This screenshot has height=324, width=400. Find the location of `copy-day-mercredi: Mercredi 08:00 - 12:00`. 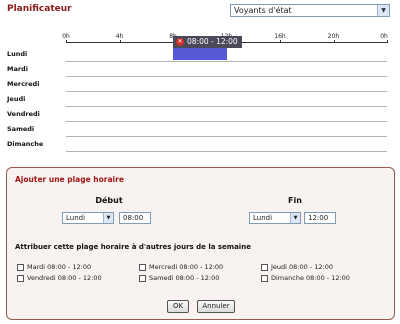

copy-day-mercredi: Mercredi 08:00 - 12:00 is located at coordinates (181, 267).